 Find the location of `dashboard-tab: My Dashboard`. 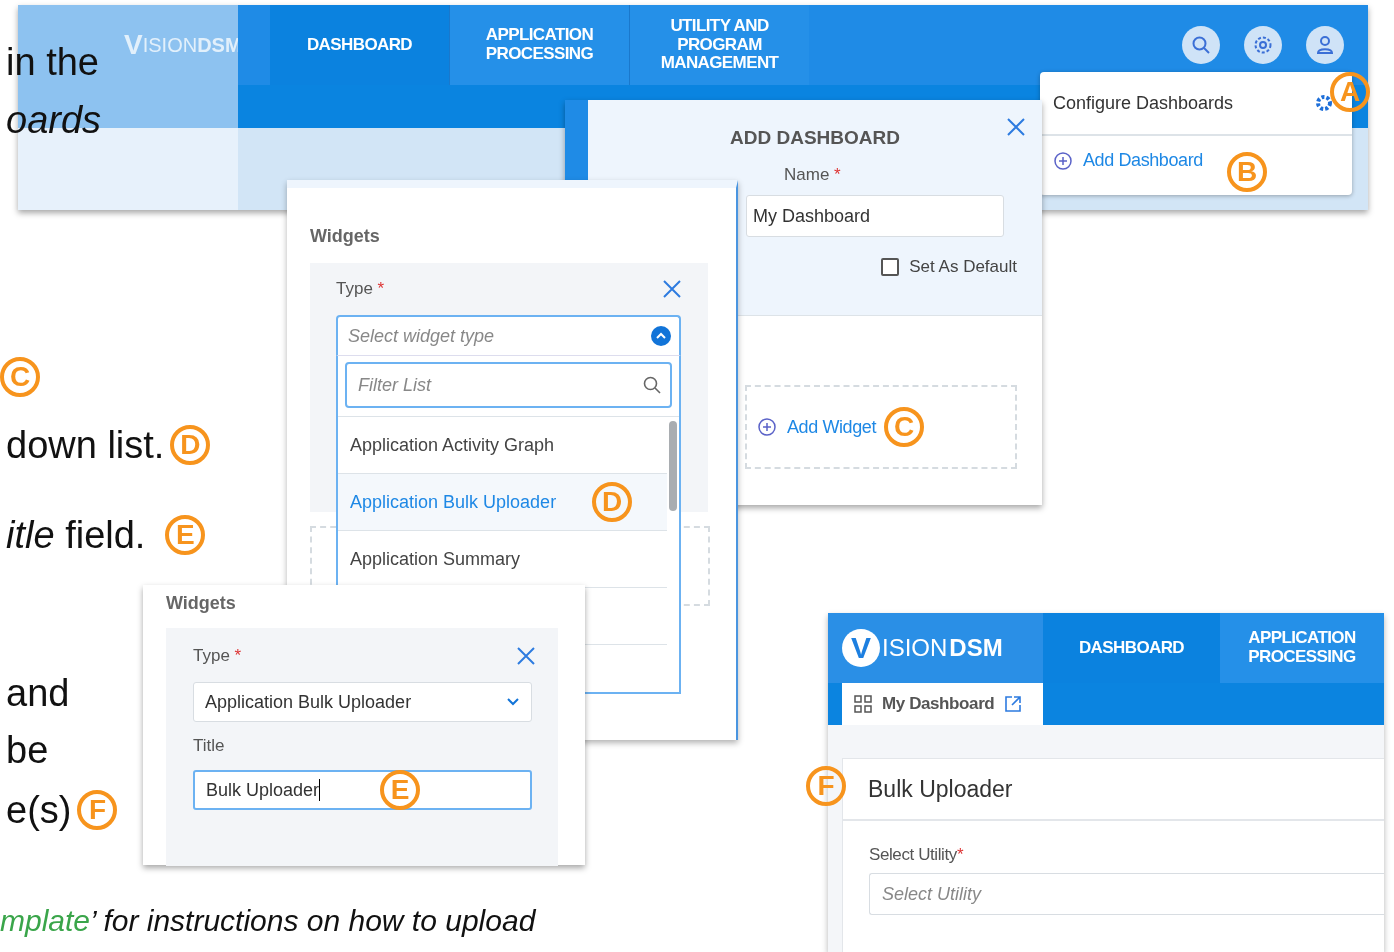

dashboard-tab: My Dashboard is located at coordinates (942, 704).